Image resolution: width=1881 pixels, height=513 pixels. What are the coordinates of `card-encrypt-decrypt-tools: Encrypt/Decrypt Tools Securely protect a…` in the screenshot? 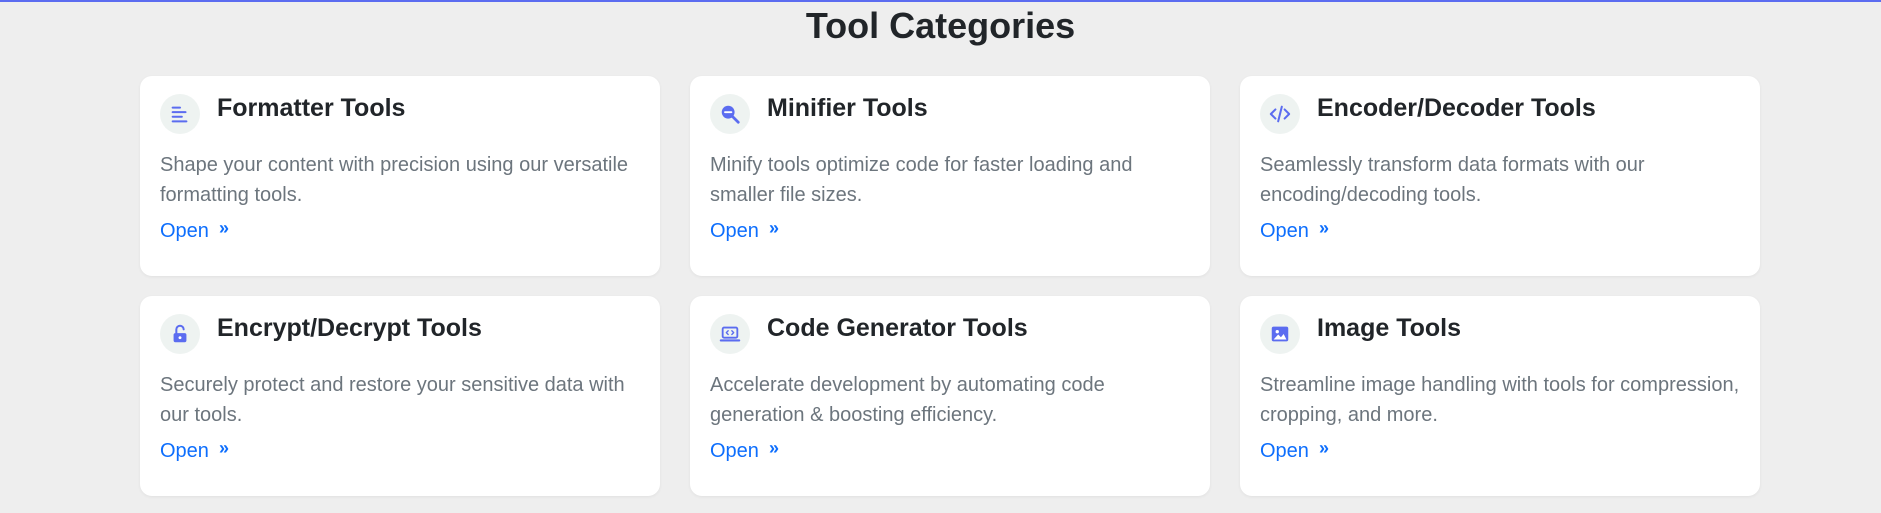 It's located at (400, 396).